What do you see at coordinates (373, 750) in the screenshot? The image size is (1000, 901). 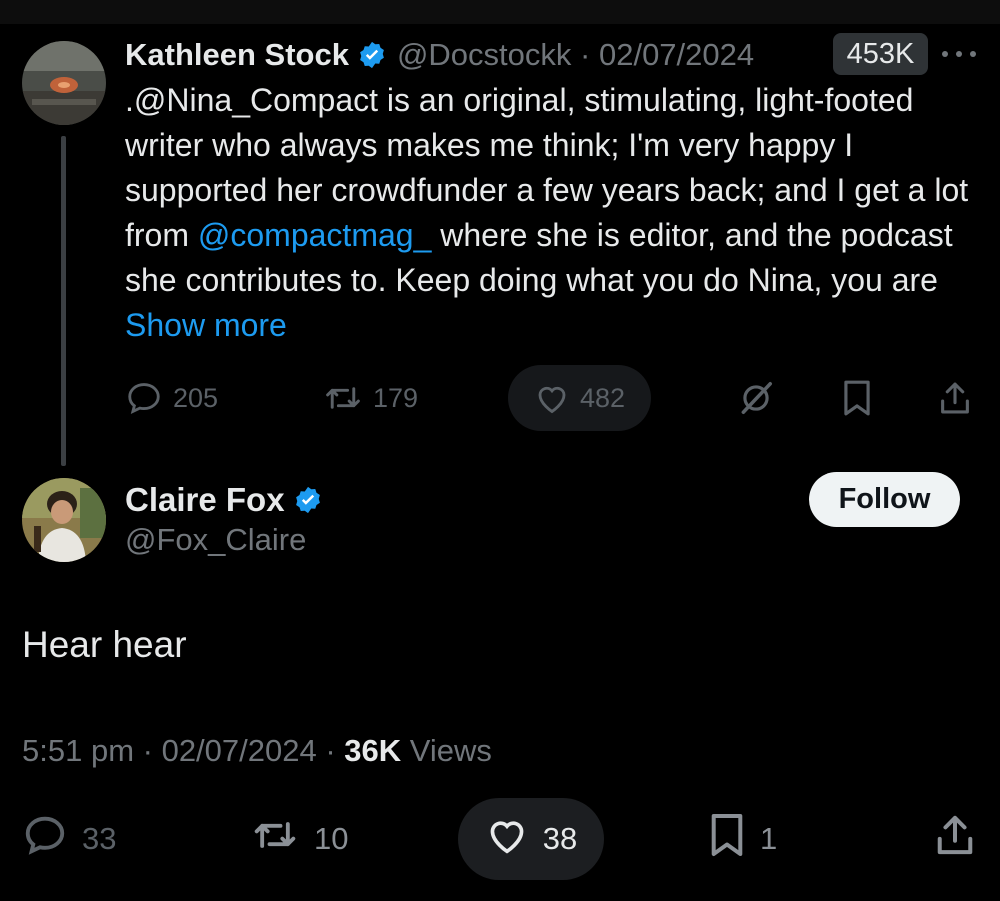 I see `views-count: 36K` at bounding box center [373, 750].